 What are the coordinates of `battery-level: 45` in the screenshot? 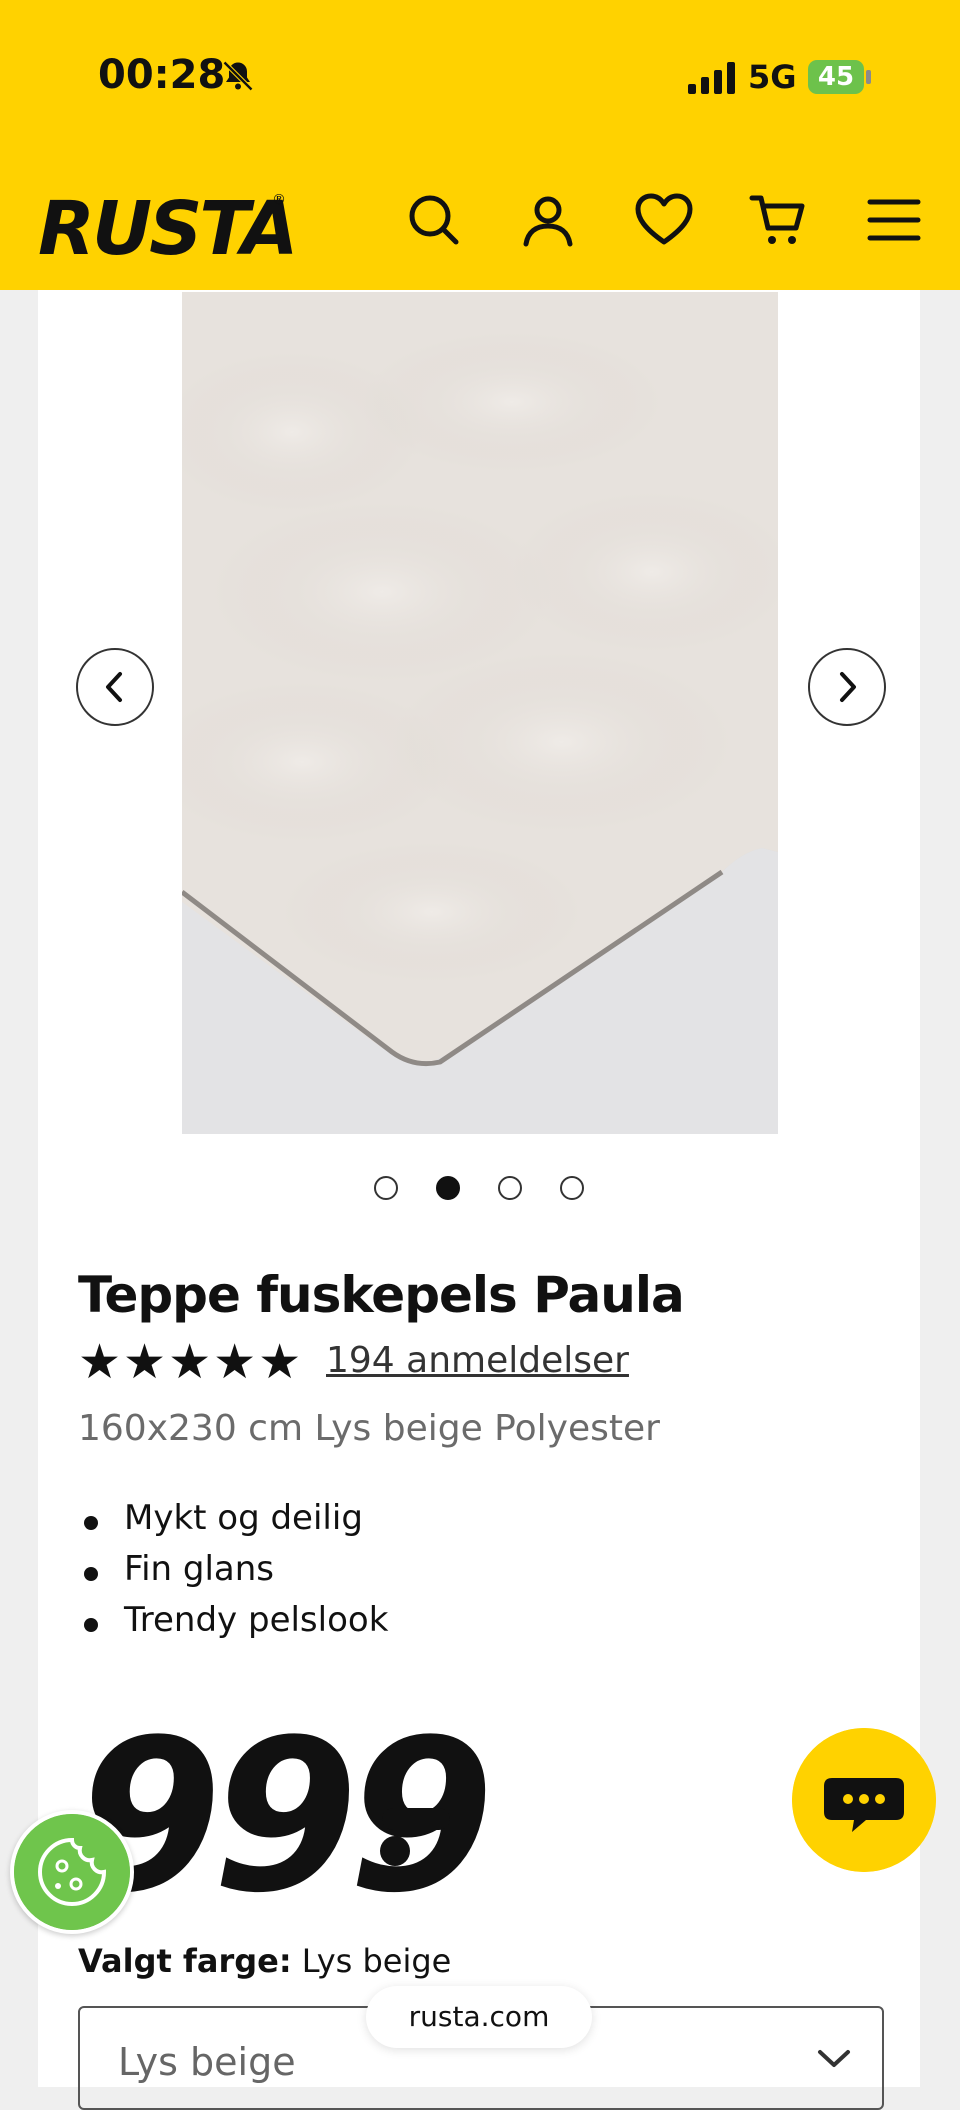 It's located at (836, 77).